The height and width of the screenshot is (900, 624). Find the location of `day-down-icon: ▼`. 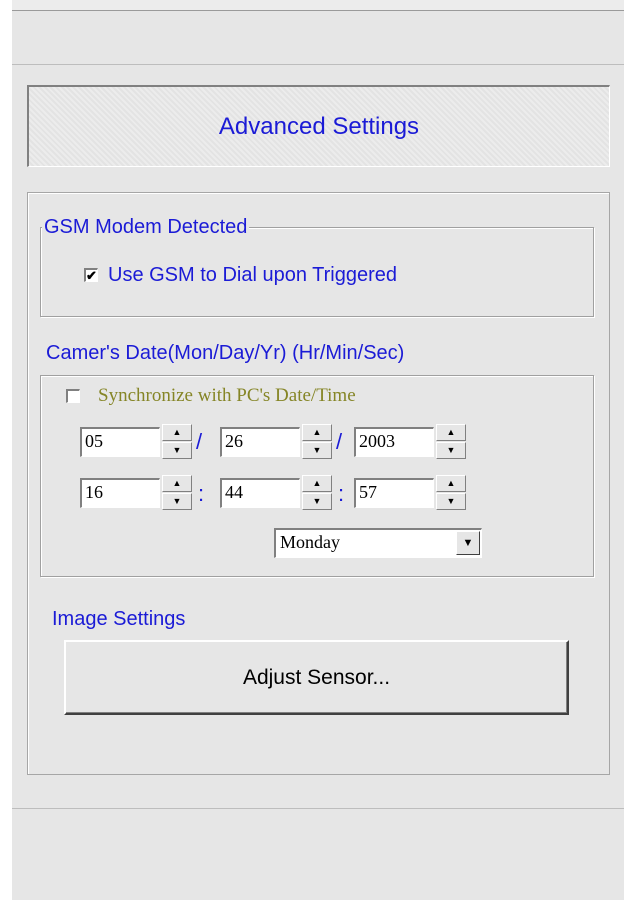

day-down-icon: ▼ is located at coordinates (317, 450).